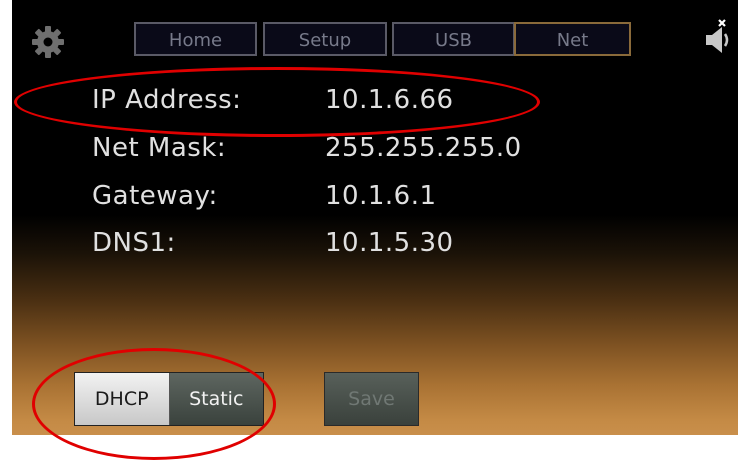  Describe the element at coordinates (572, 39) in the screenshot. I see `tab-net: Net` at that location.